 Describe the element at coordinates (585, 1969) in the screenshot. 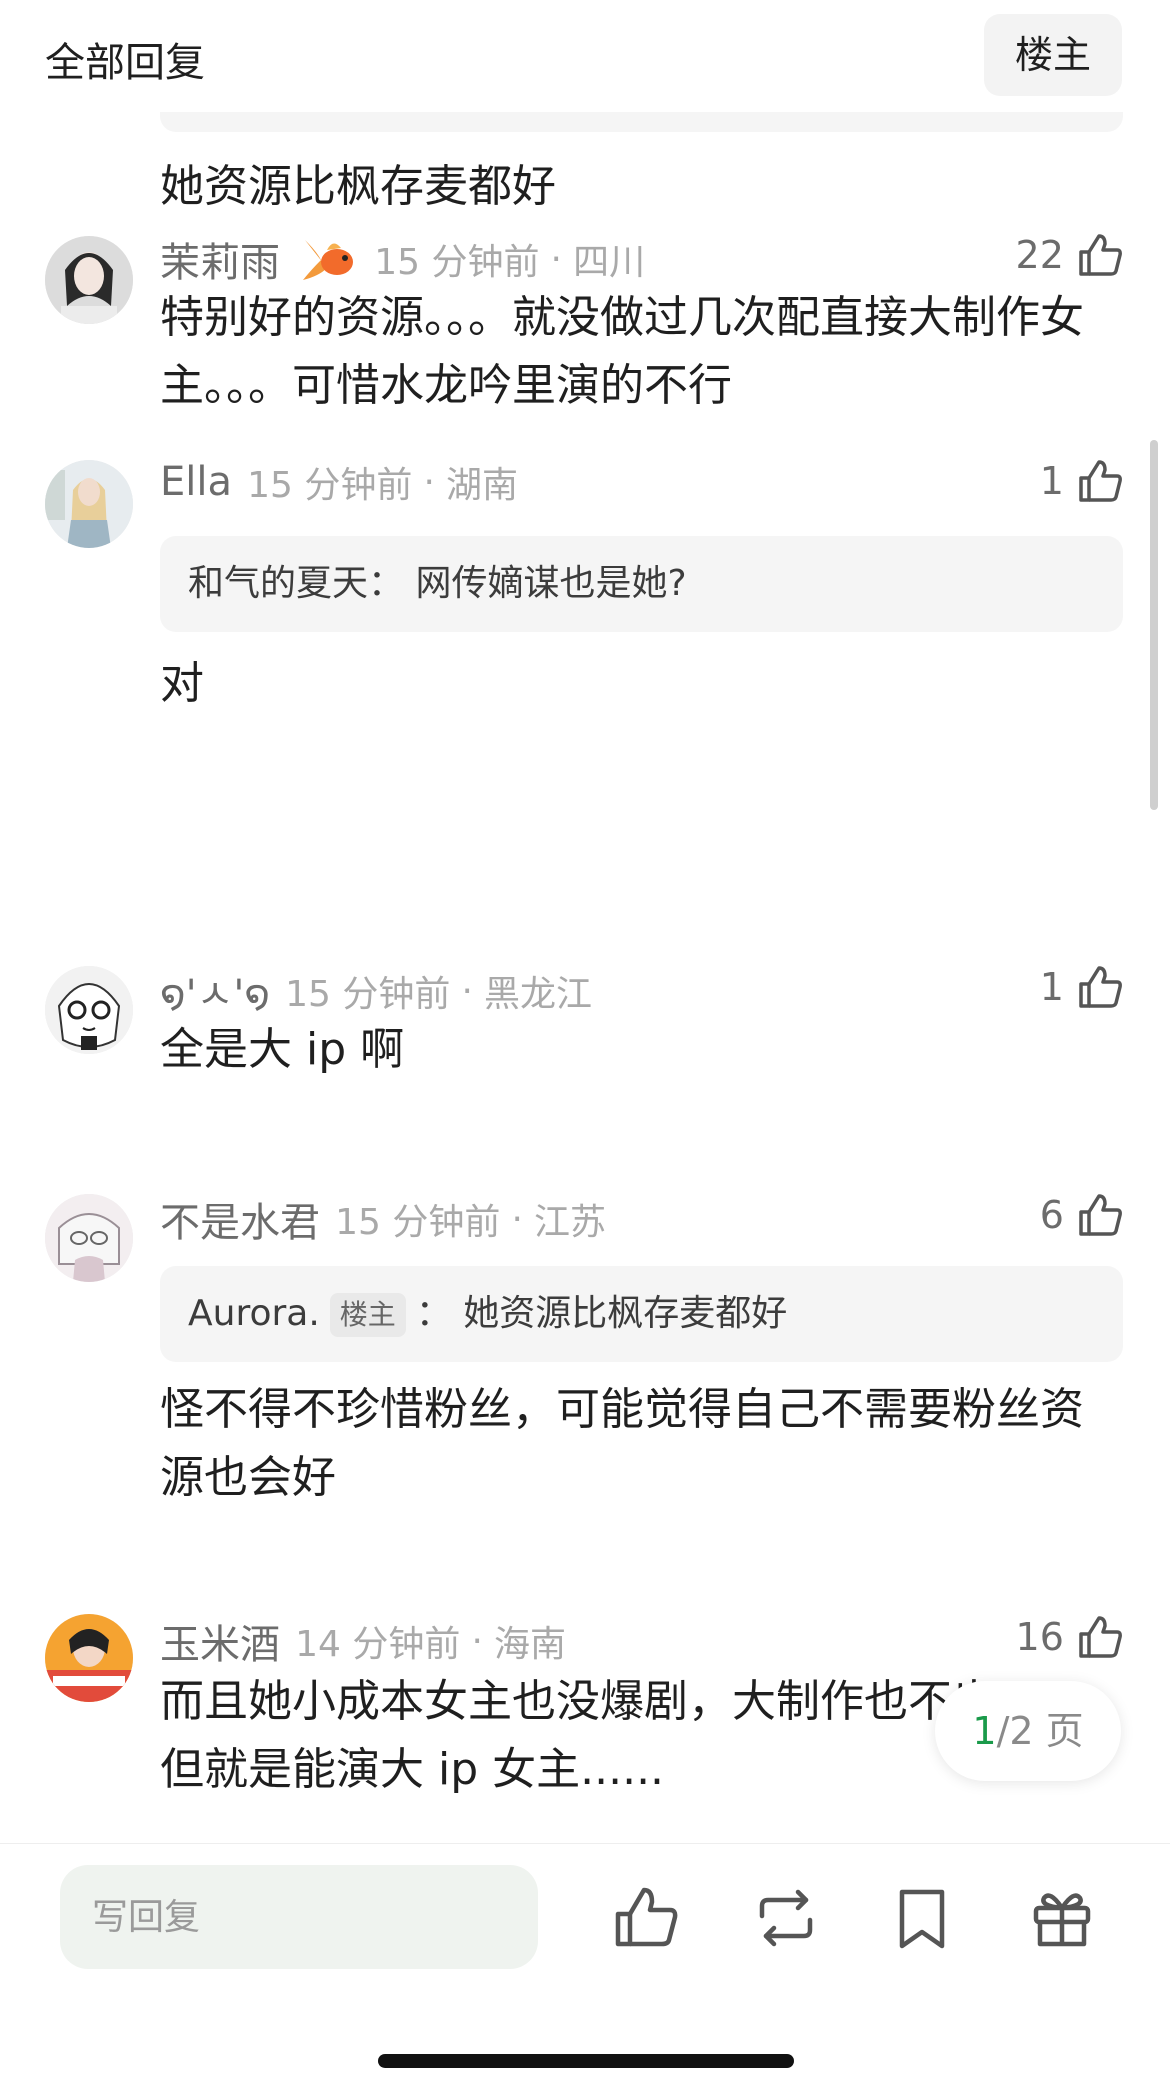

I see `bottom-action-bar` at that location.